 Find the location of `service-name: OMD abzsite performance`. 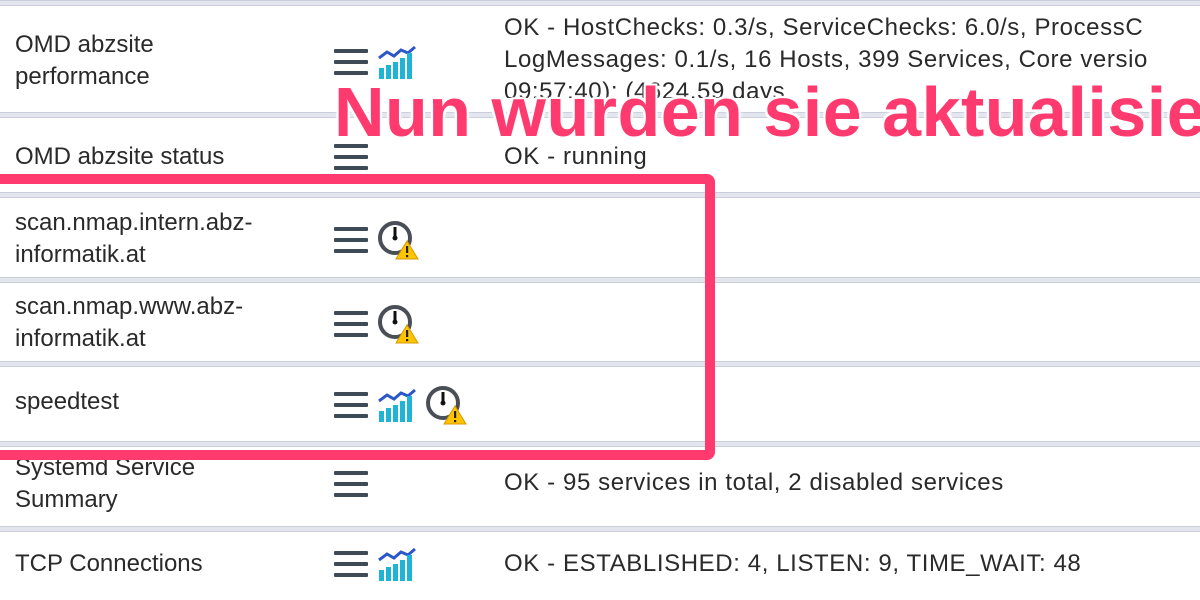

service-name: OMD abzsite performance is located at coordinates (165, 61).